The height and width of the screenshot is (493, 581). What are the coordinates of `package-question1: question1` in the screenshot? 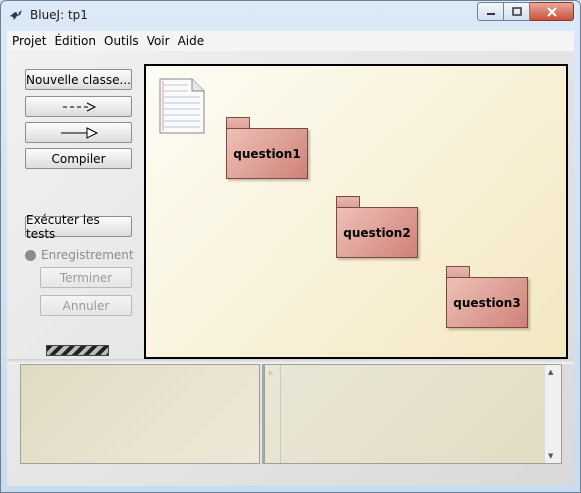 It's located at (267, 148).